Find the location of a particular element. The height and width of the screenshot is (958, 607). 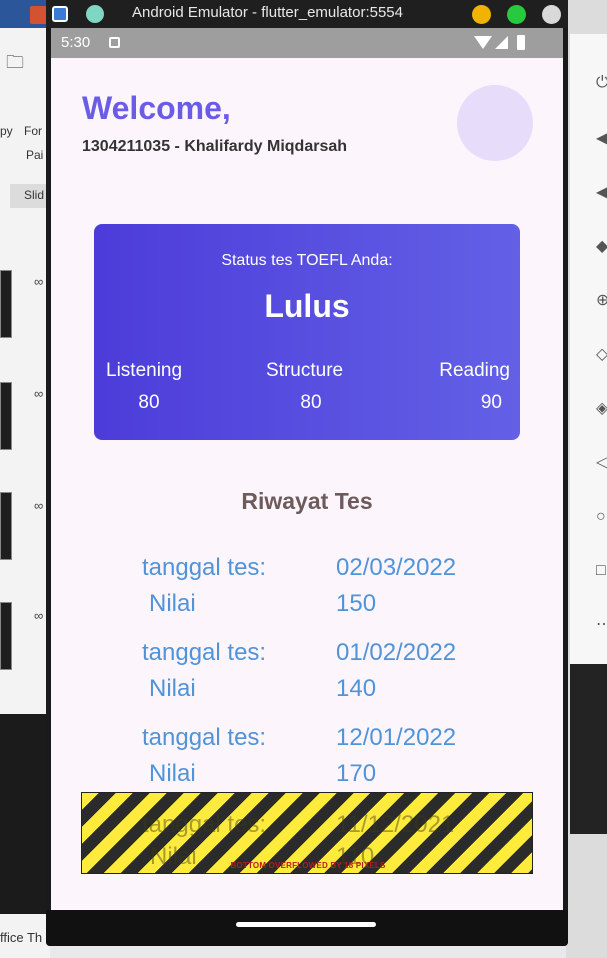

score-name: Listening is located at coordinates (144, 370).